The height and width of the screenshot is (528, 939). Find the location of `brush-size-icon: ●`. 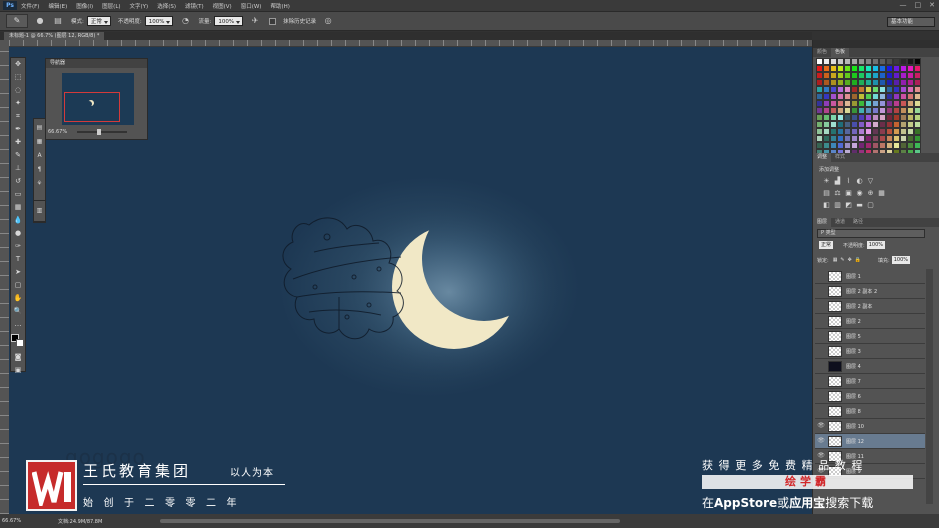

brush-size-icon: ● is located at coordinates (40, 21).